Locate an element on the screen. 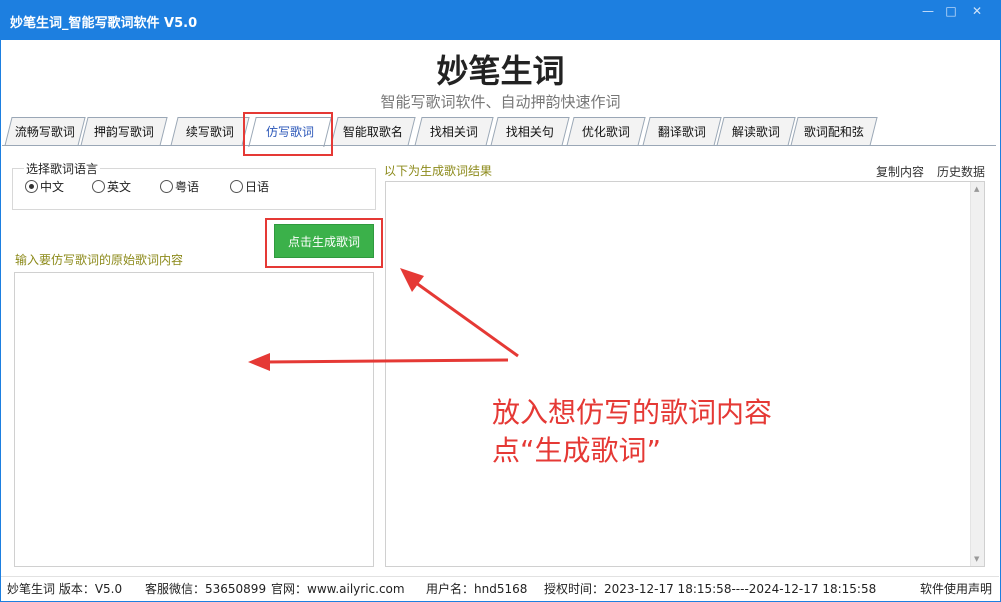  annotation-arrows is located at coordinates (383, 319).